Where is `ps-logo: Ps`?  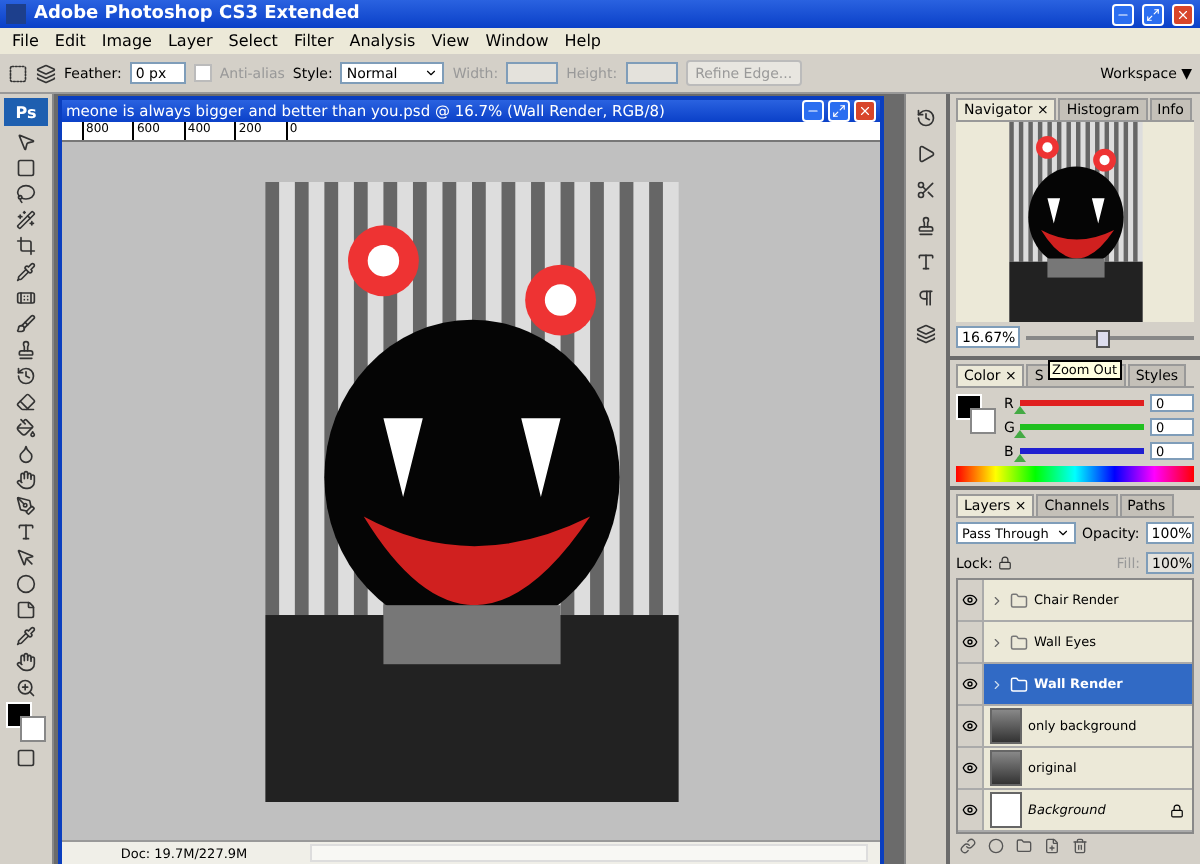 ps-logo: Ps is located at coordinates (26, 112).